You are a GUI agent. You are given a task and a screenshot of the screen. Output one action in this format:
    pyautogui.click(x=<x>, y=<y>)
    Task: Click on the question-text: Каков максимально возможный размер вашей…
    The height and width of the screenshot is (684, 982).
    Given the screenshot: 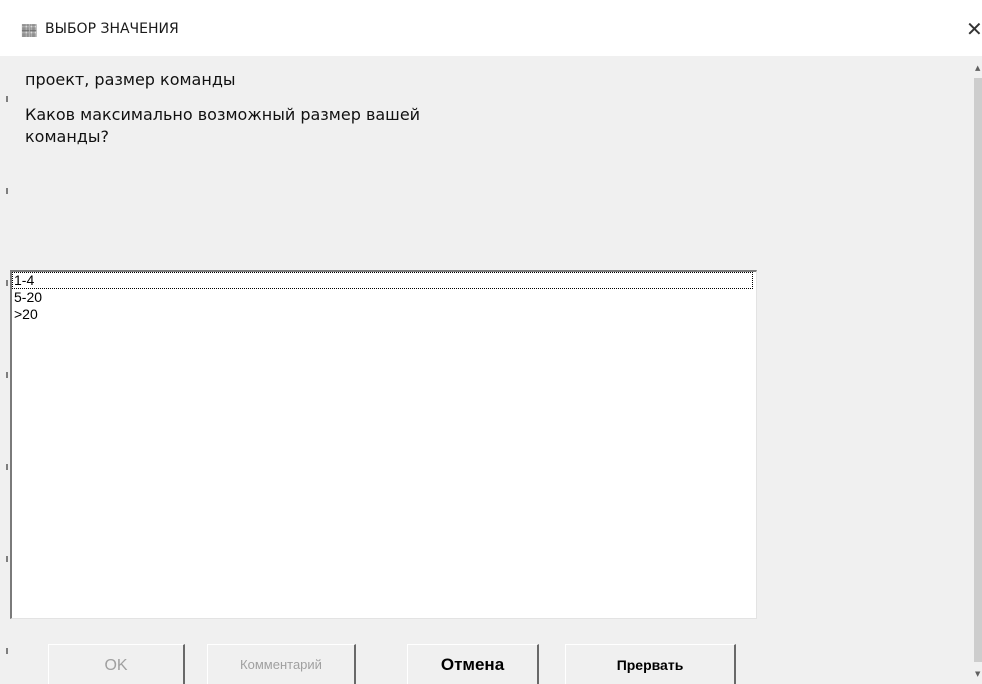 What is the action you would take?
    pyautogui.click(x=223, y=125)
    